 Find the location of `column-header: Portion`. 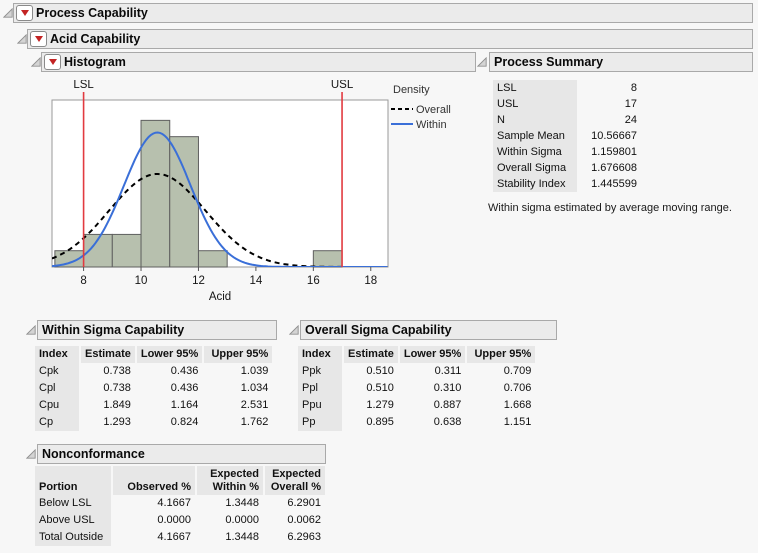

column-header: Portion is located at coordinates (73, 480).